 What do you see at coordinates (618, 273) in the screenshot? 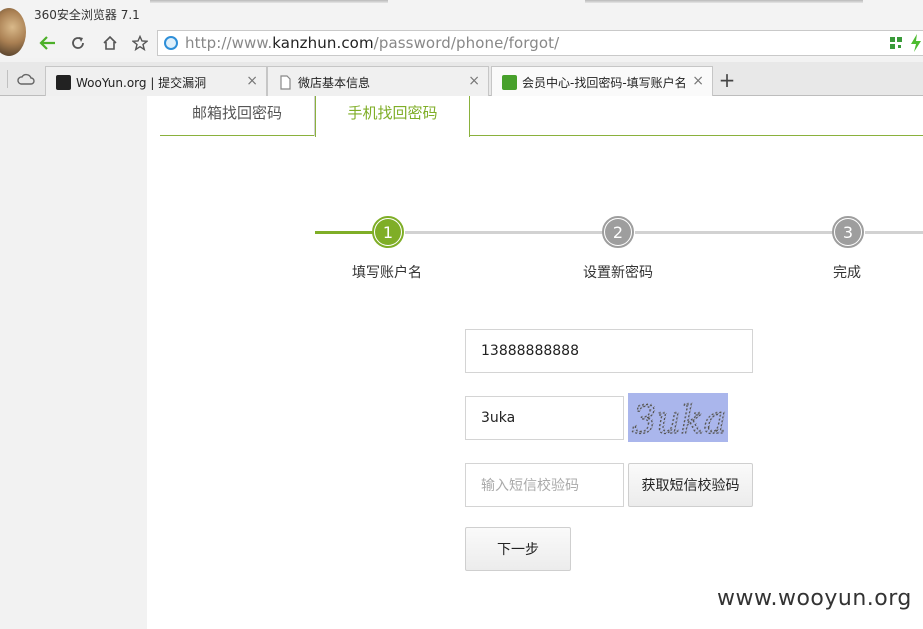
I see `step-2-label: 设置新密码` at bounding box center [618, 273].